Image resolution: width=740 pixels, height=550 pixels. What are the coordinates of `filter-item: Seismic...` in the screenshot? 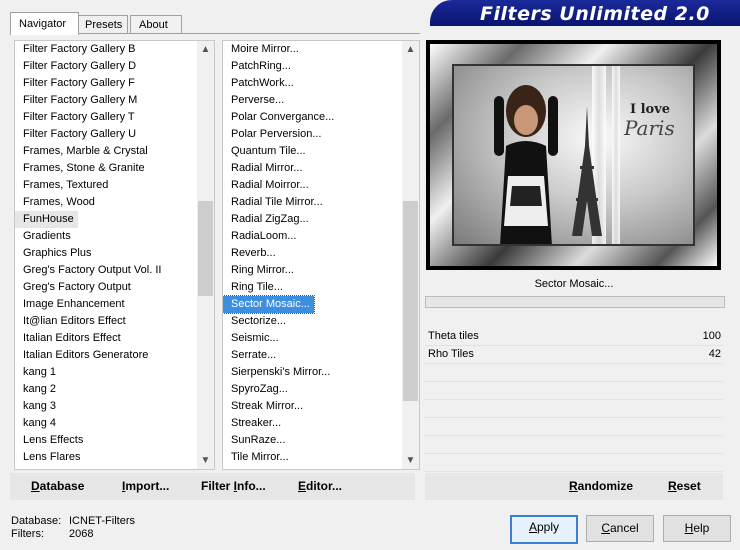 It's located at (278, 338).